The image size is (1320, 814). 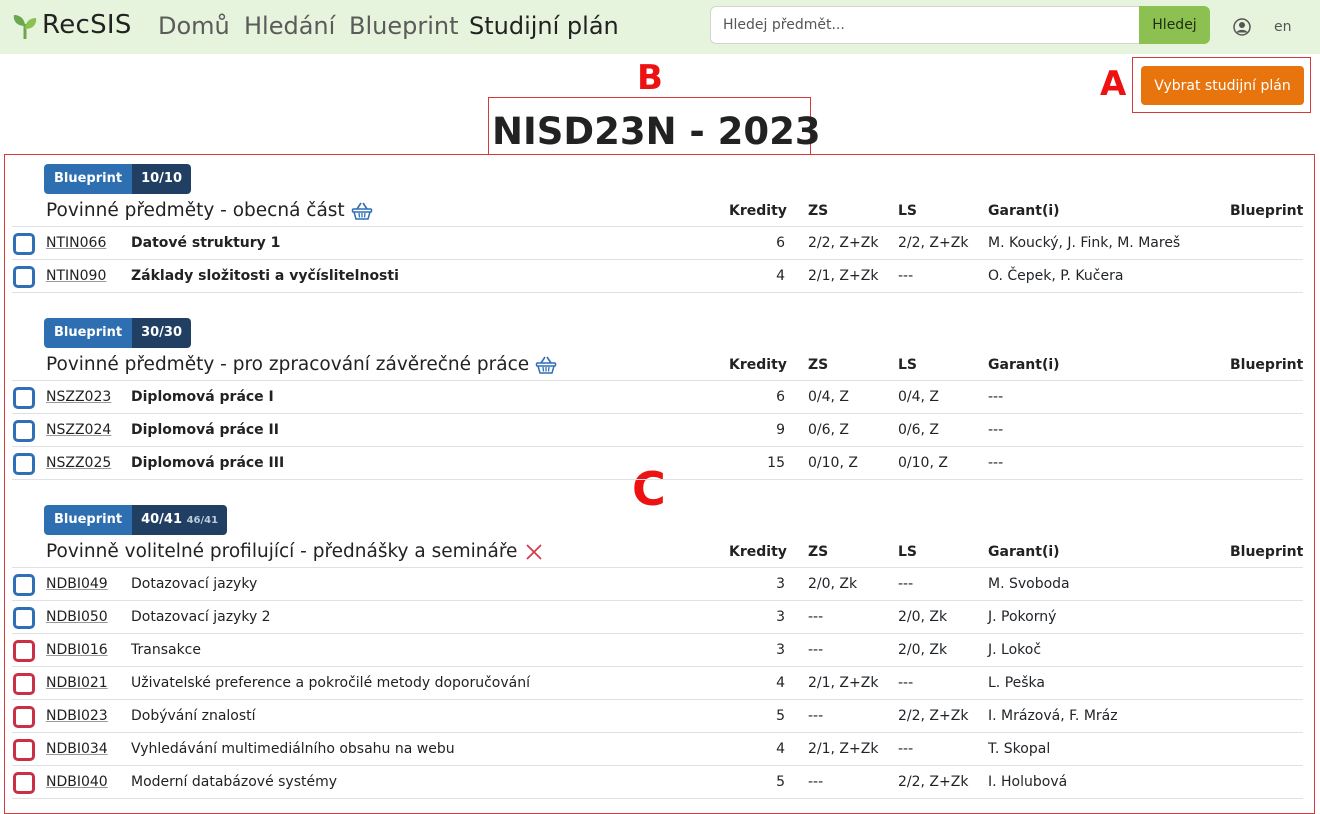 What do you see at coordinates (1015, 650) in the screenshot?
I see `course-garant: J. Lokoč` at bounding box center [1015, 650].